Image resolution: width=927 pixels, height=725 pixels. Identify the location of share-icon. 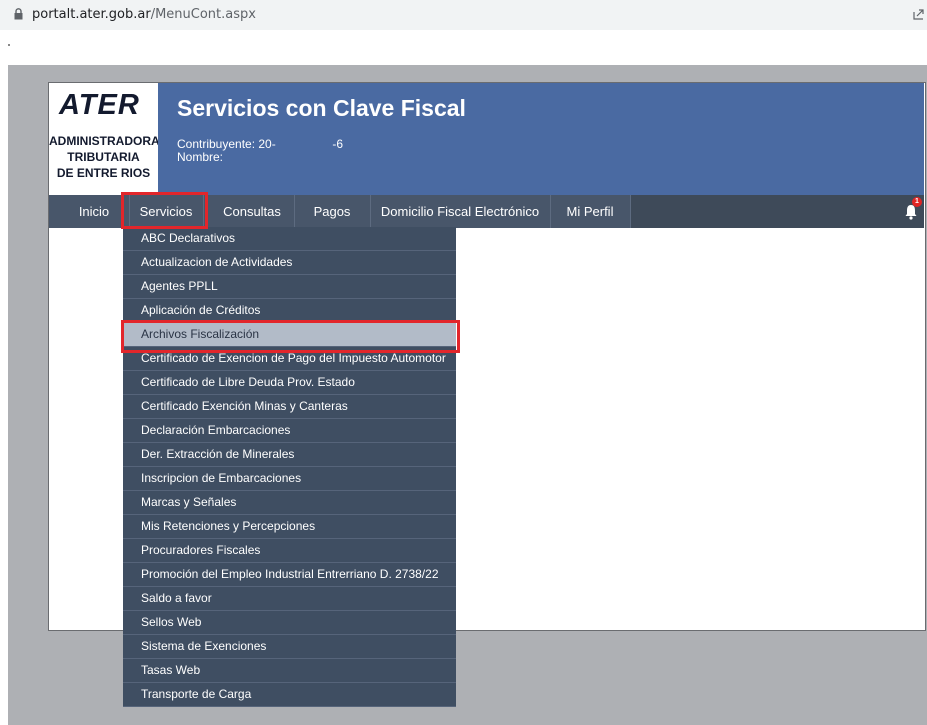
(919, 14).